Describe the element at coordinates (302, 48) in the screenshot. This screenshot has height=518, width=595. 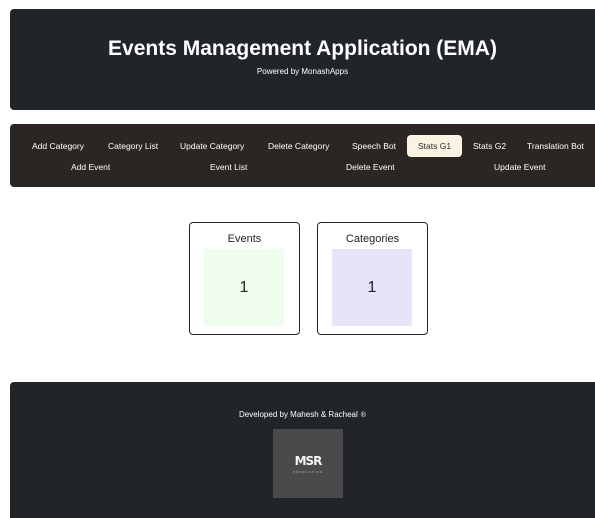
I see `page-title: Events Management Application (EMA)` at that location.